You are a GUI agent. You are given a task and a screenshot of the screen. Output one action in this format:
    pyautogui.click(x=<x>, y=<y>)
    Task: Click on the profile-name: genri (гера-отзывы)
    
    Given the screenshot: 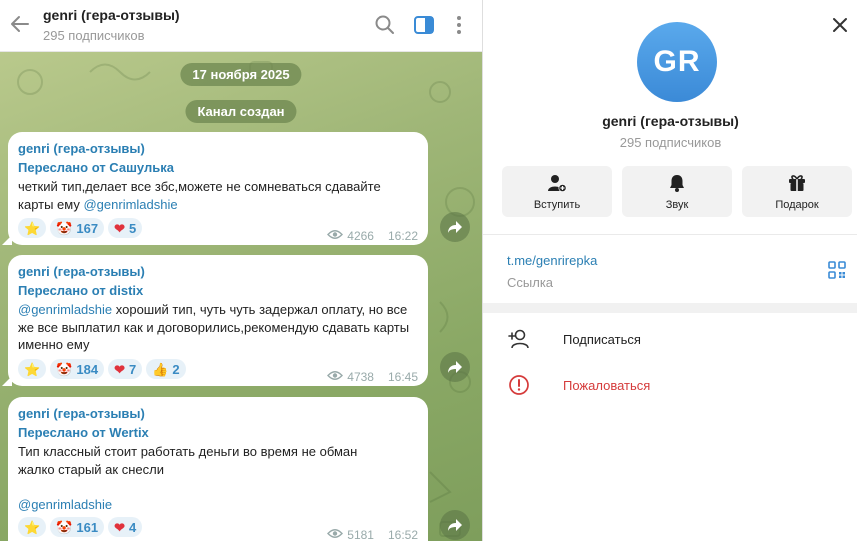 What is the action you would take?
    pyautogui.click(x=670, y=121)
    